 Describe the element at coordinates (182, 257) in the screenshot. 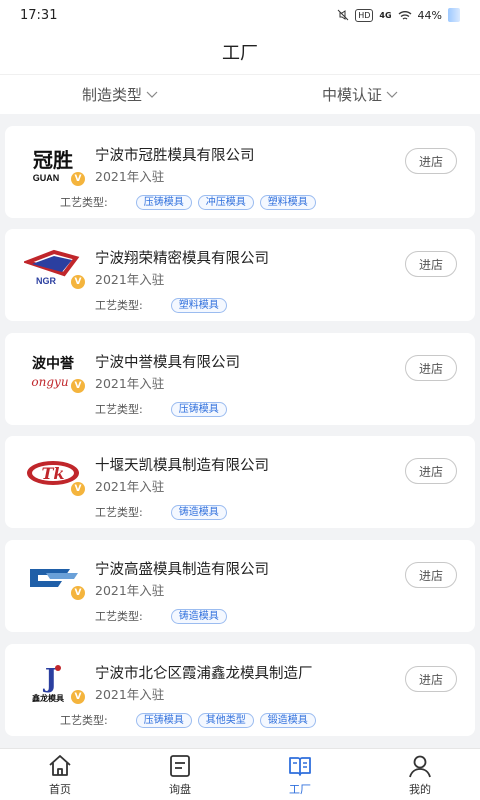

I see `company-name: 宁波翔荣精密模具有限公司` at that location.